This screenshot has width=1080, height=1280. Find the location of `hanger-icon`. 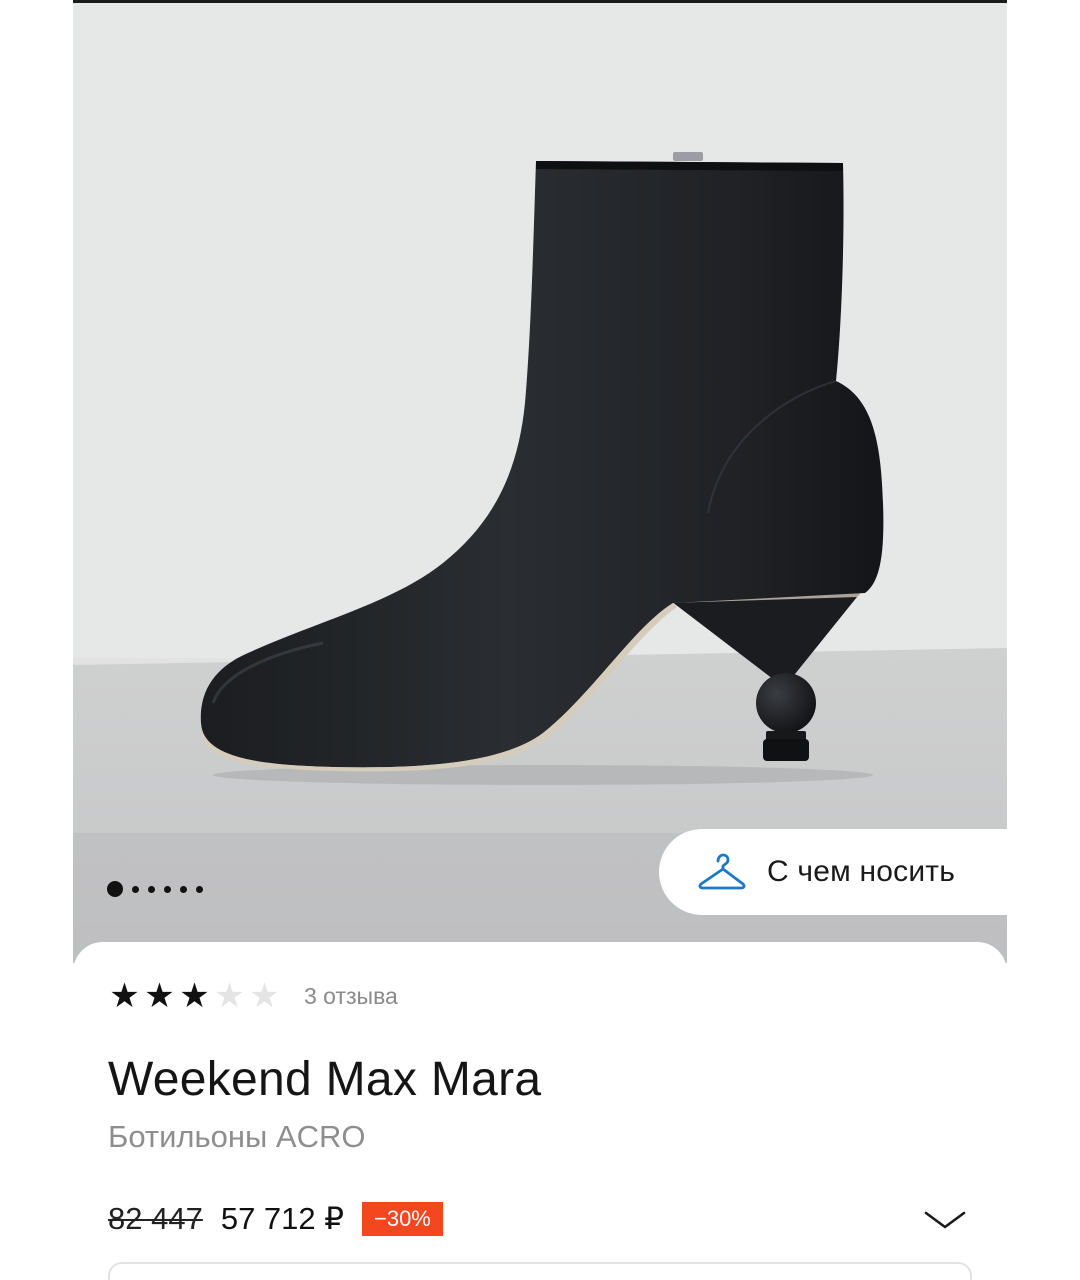

hanger-icon is located at coordinates (722, 871).